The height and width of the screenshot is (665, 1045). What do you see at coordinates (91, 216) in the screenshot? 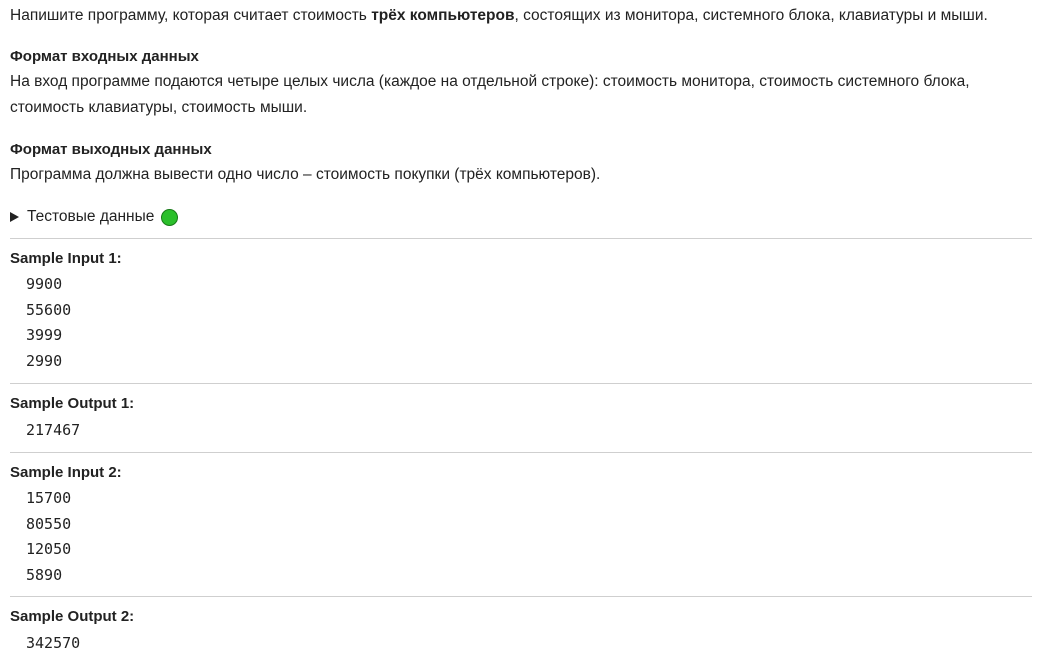
I see `test-data-label: Тестовые данные` at bounding box center [91, 216].